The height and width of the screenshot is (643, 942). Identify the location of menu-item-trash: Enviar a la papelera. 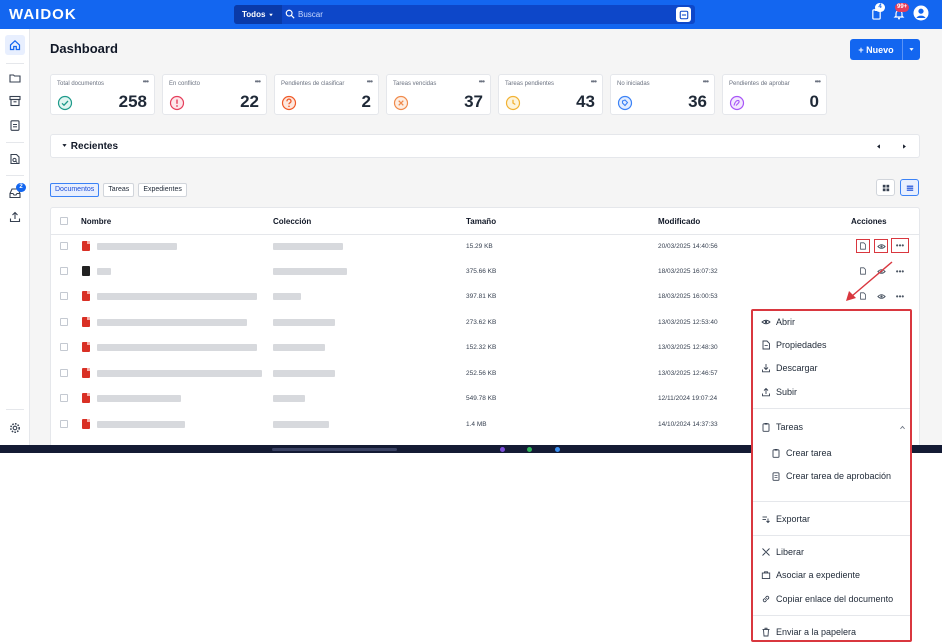
(808, 632).